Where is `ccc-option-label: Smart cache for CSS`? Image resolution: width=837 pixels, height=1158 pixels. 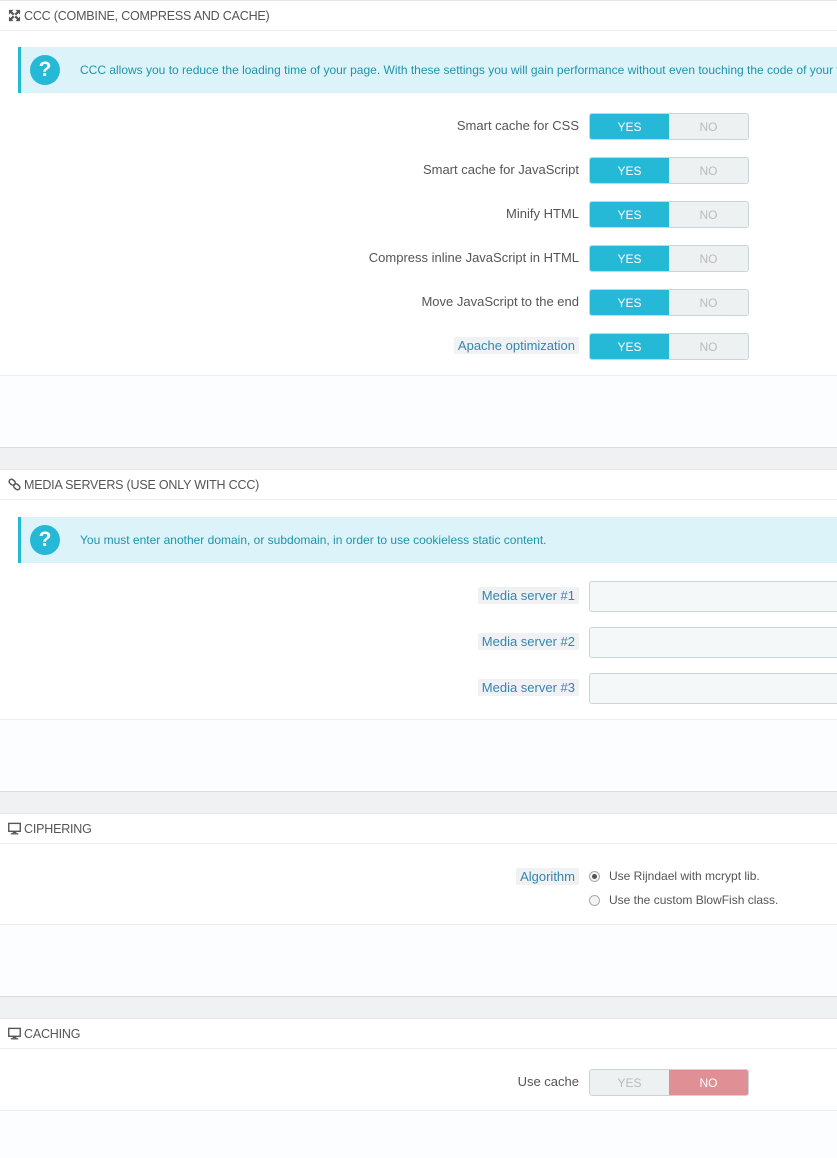 ccc-option-label: Smart cache for CSS is located at coordinates (517, 125).